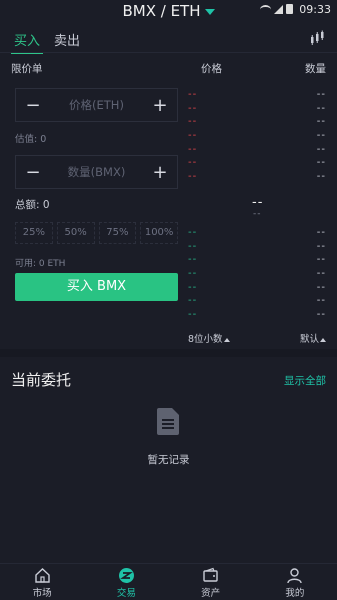 This screenshot has height=600, width=337. What do you see at coordinates (34, 233) in the screenshot?
I see `percent-25-button: 25%` at bounding box center [34, 233].